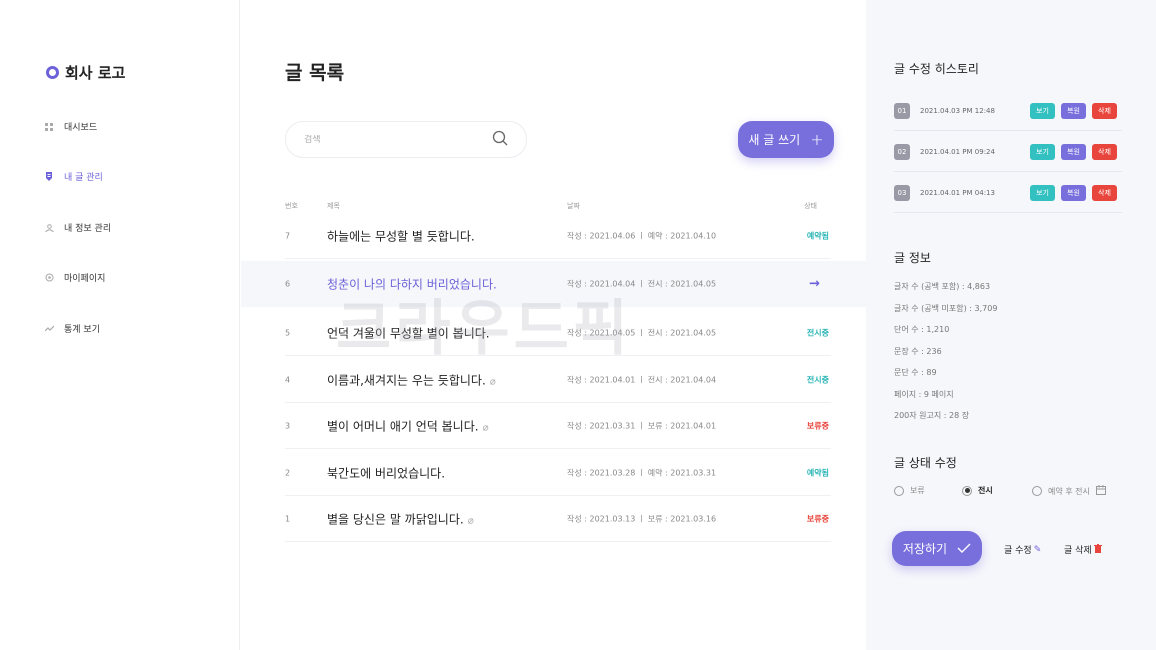 Image resolution: width=1156 pixels, height=650 pixels. I want to click on sidebar-item-label: 대시보드, so click(81, 128).